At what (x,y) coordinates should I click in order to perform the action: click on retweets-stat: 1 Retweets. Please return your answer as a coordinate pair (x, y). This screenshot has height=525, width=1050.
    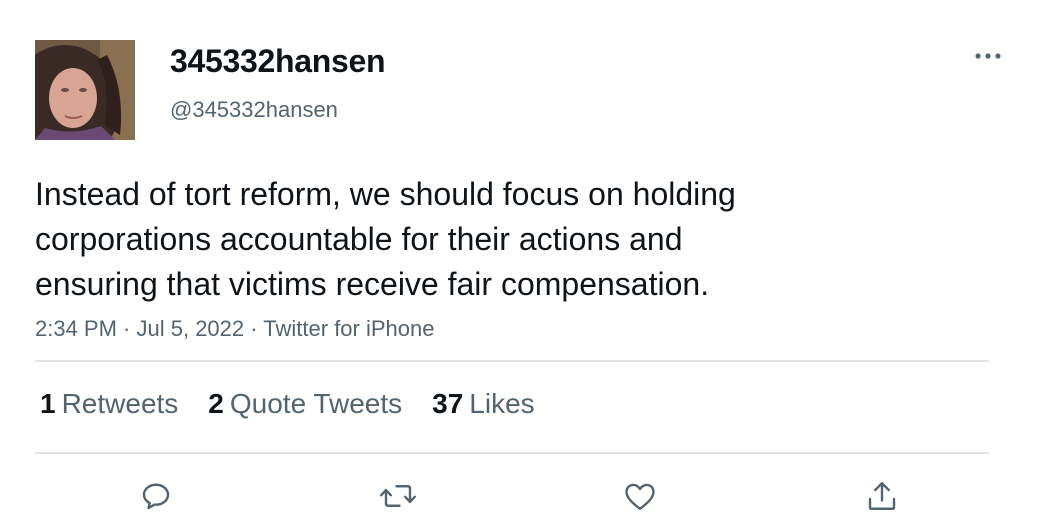
    Looking at the image, I should click on (109, 404).